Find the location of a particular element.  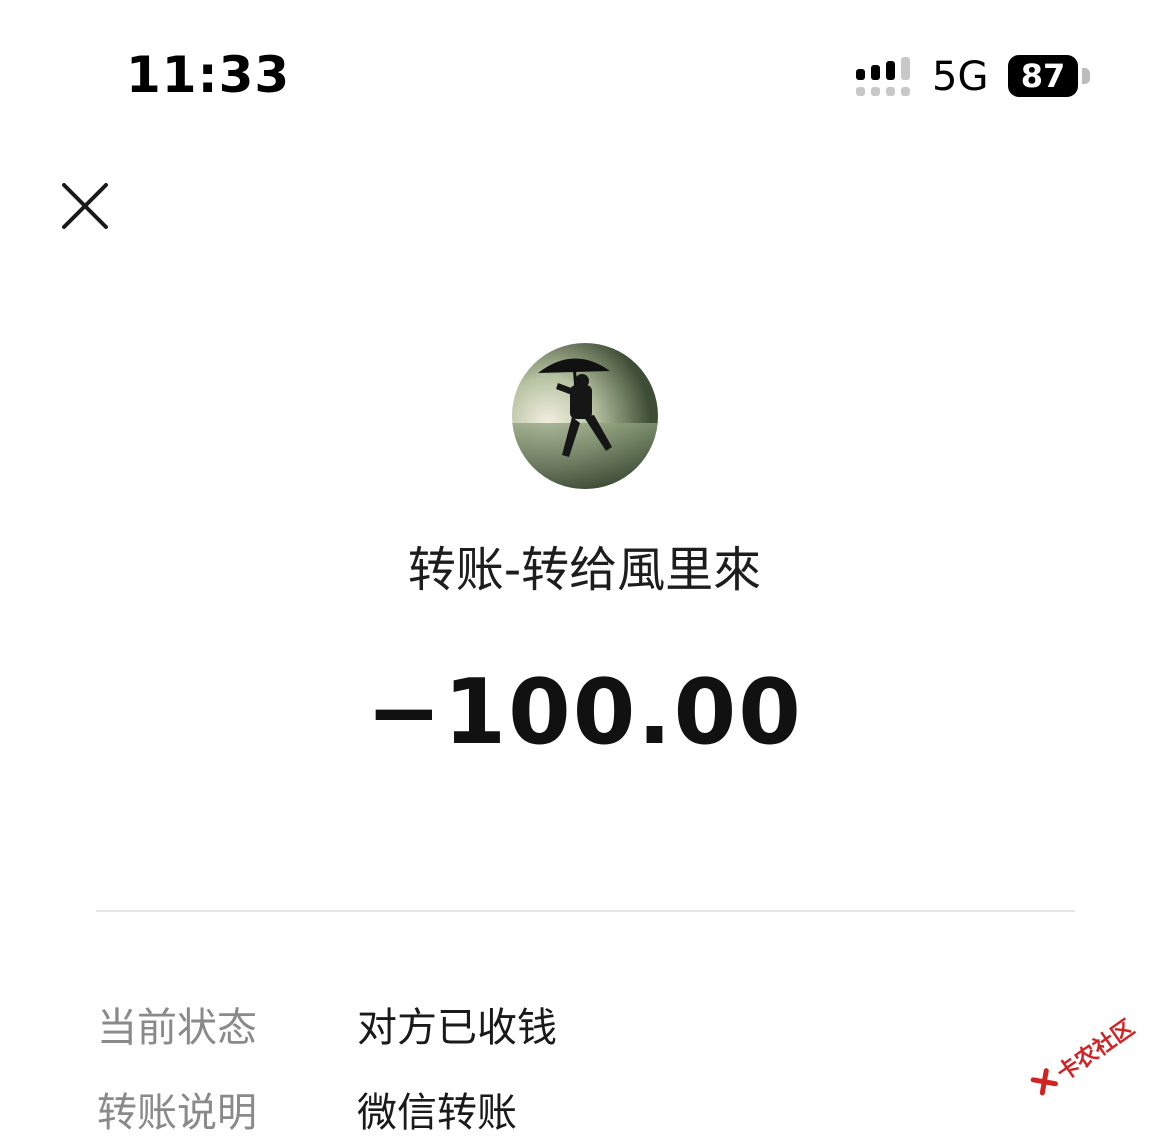

note-label: 转账说明 is located at coordinates (177, 1113).